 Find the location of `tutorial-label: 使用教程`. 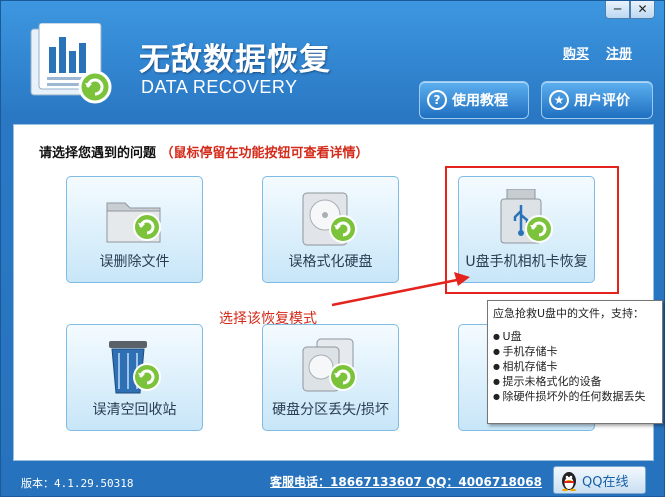

tutorial-label: 使用教程 is located at coordinates (480, 101).